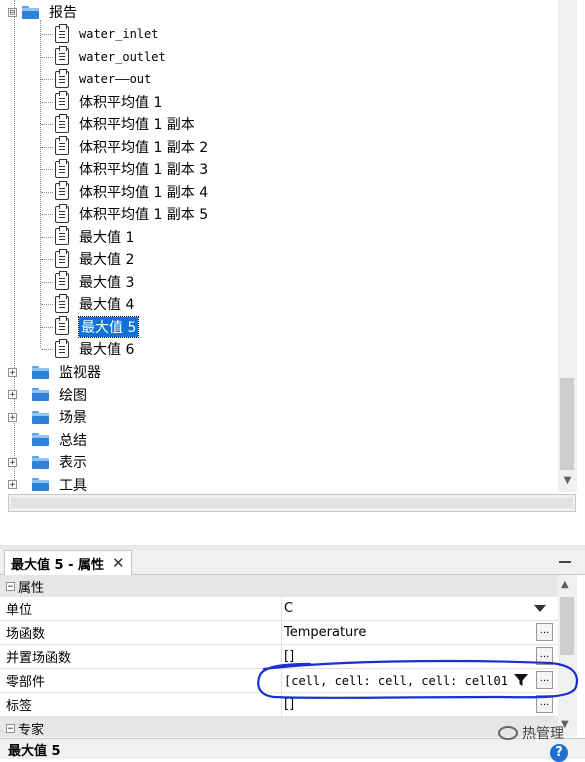  I want to click on tree-node-report-item: water_outlet, so click(110, 57).